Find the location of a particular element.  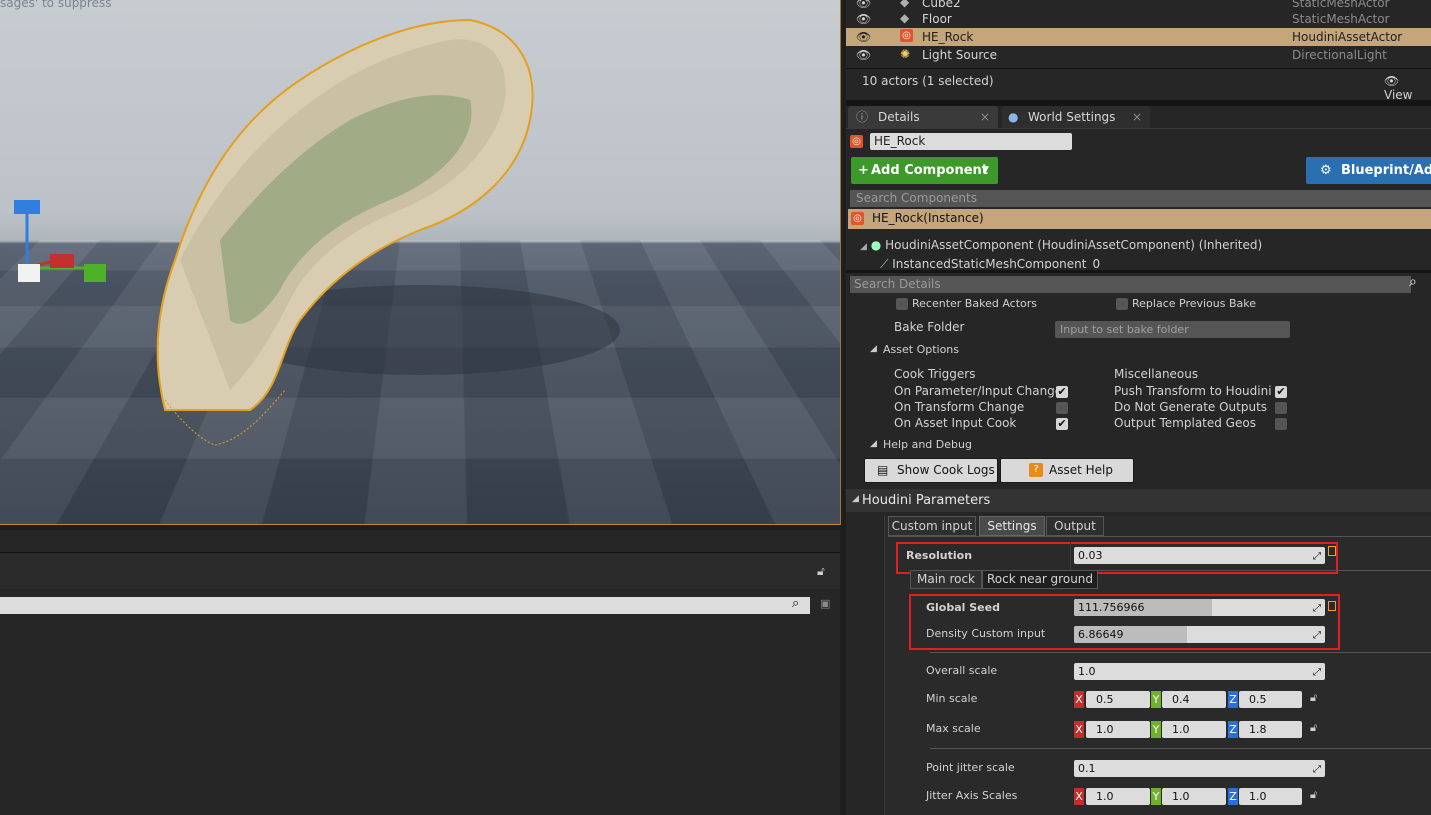

asset-help-label: Asset Help is located at coordinates (1081, 470).